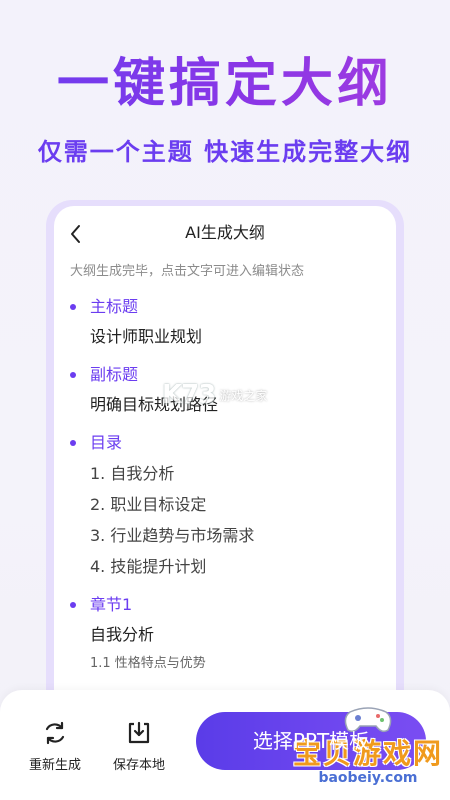 The width and height of the screenshot is (450, 800). I want to click on section-value: 自我分析, so click(243, 635).